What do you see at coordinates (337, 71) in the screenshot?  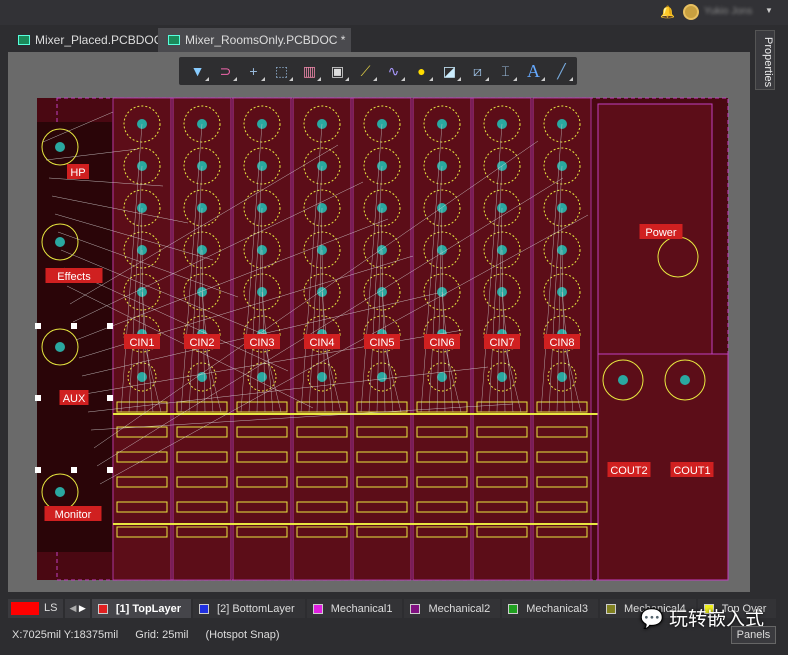 I see `component-icon: ▣` at bounding box center [337, 71].